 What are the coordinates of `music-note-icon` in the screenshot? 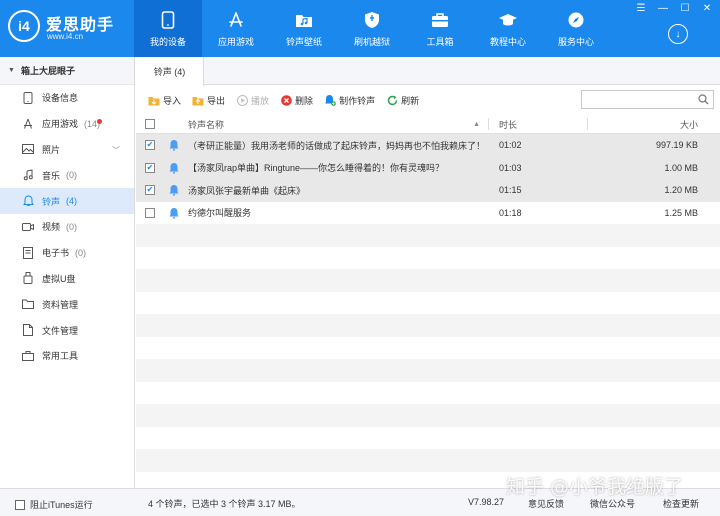 It's located at (28, 175).